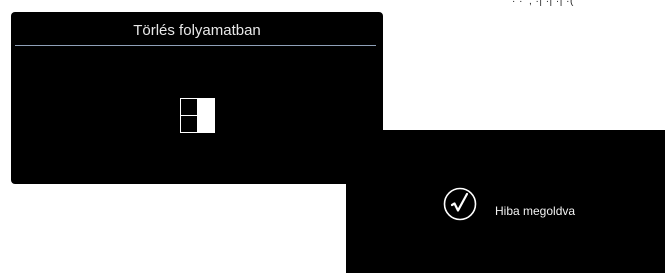 The image size is (665, 273). What do you see at coordinates (460, 204) in the screenshot?
I see `checkmark-circle-icon` at bounding box center [460, 204].